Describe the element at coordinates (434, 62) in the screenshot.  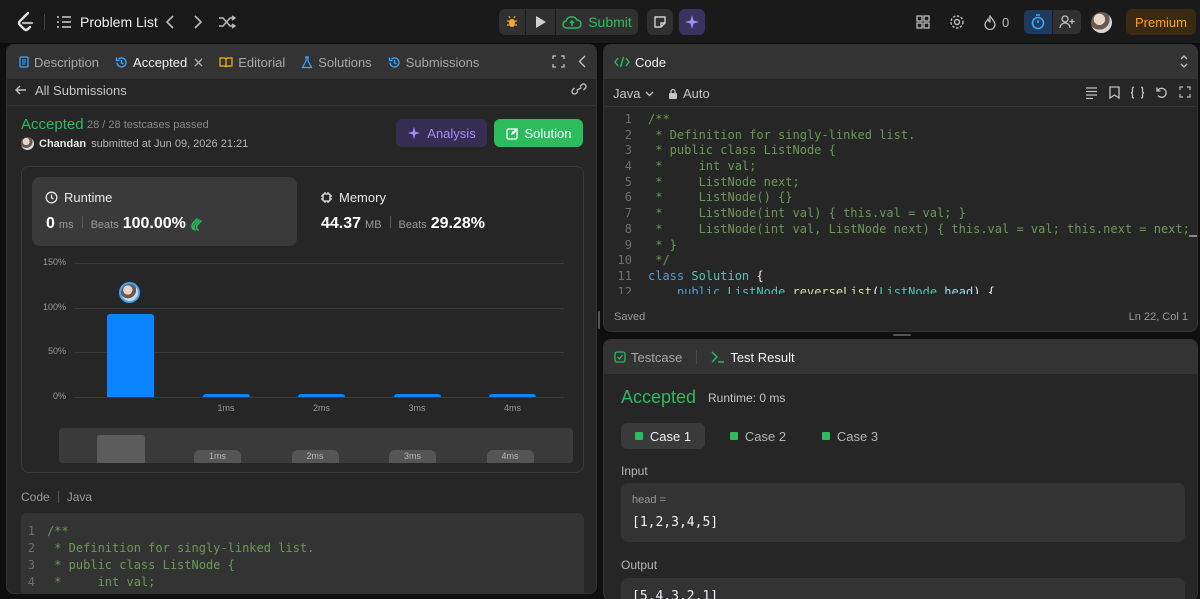
I see `tab-submissions: Submissions` at that location.